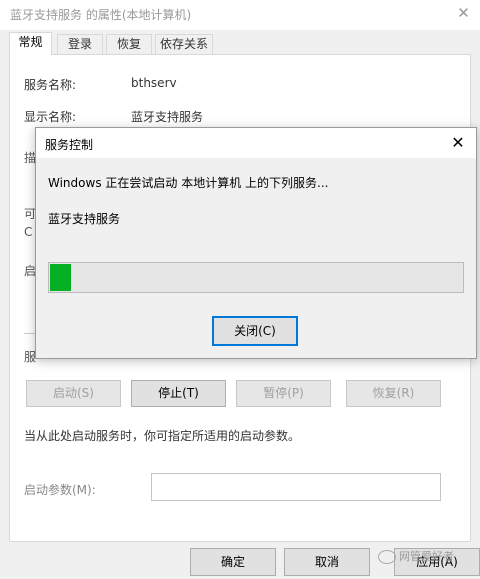 The width and height of the screenshot is (480, 579). Describe the element at coordinates (283, 393) in the screenshot. I see `pause-service-button: 暂停(P)` at that location.